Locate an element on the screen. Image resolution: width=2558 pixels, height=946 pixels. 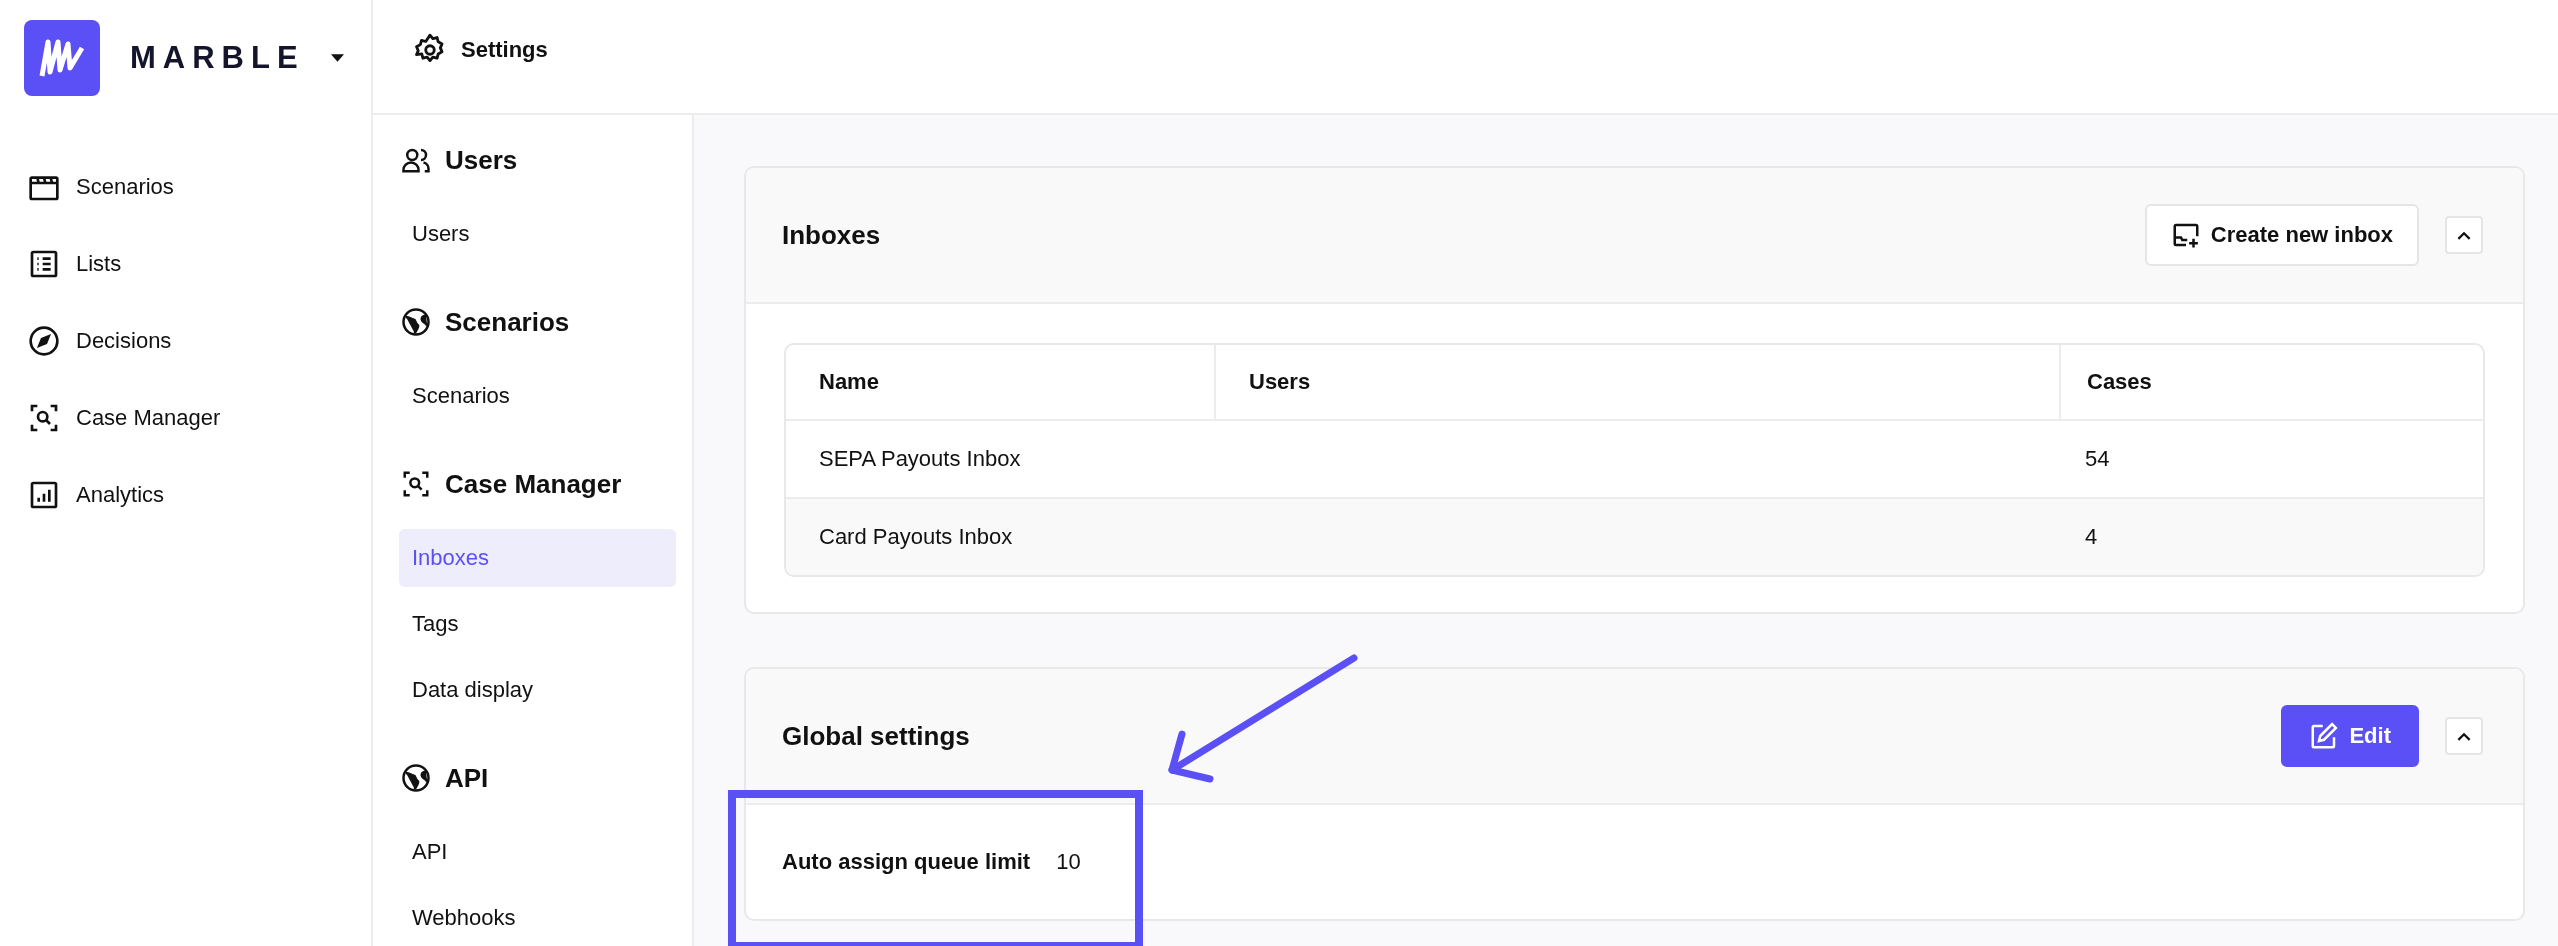
settings-nav-item: Inboxes is located at coordinates (537, 558).